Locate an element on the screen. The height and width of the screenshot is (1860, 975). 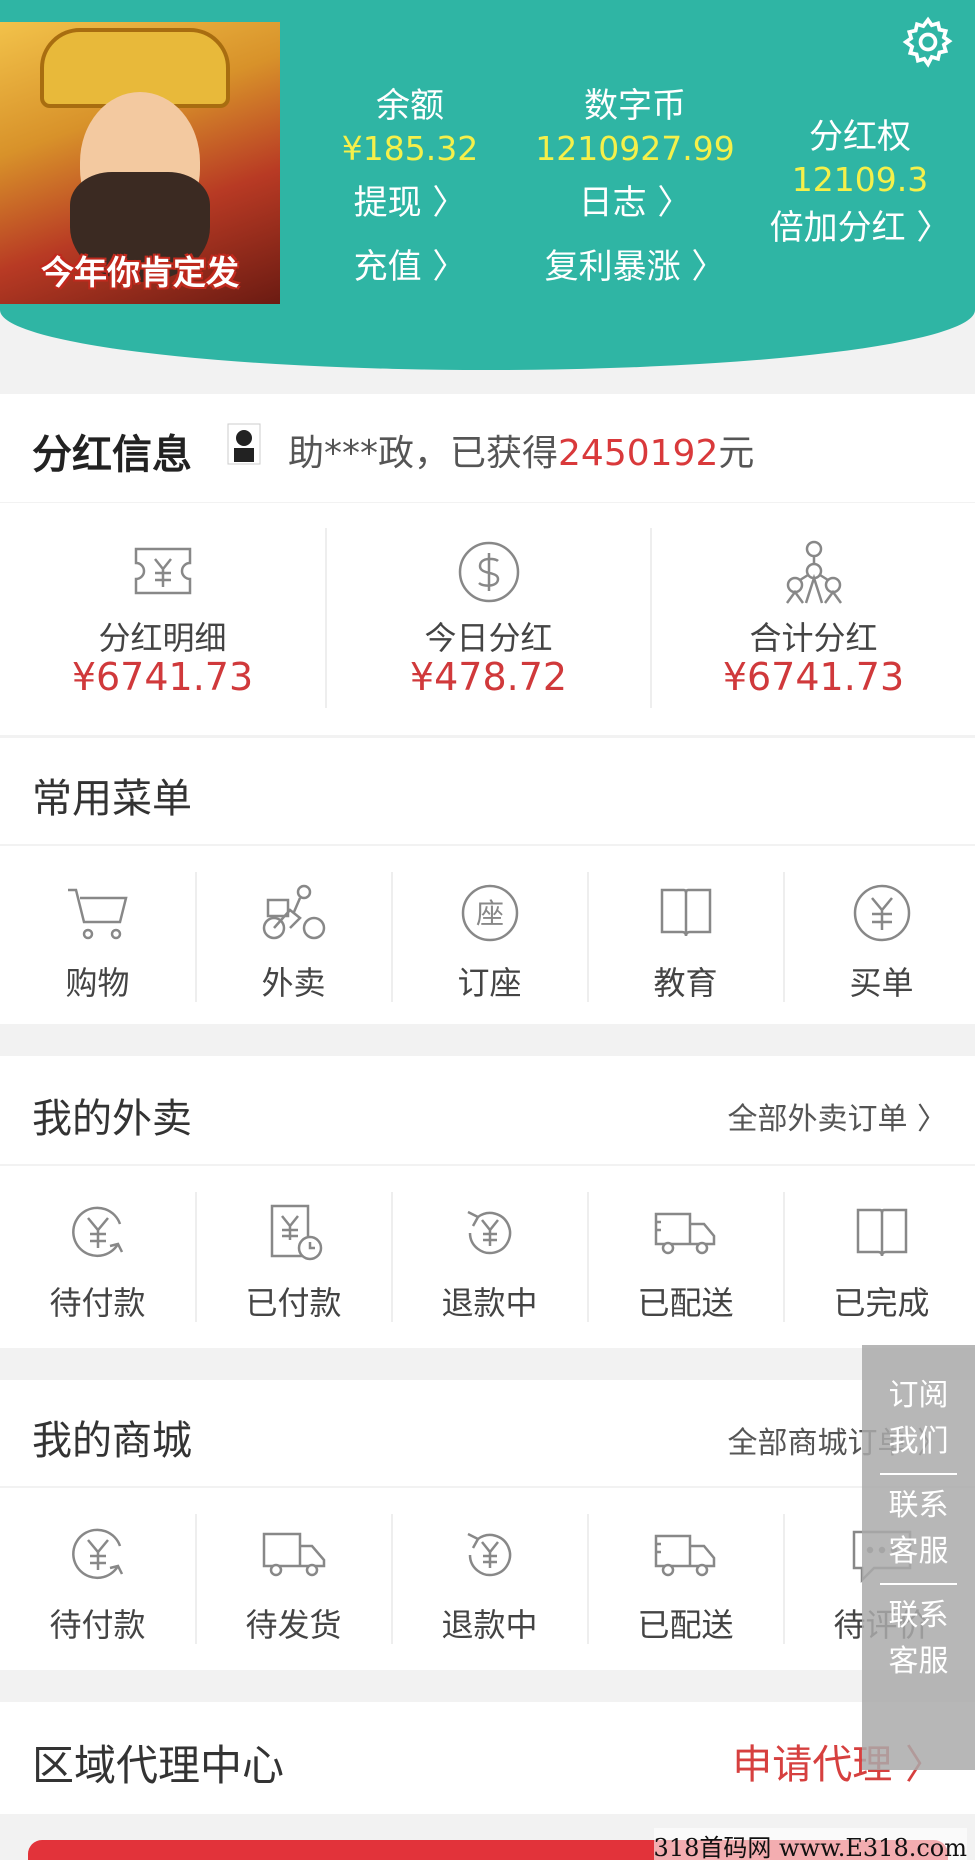
dividend-detail-card: 分红明细 ¥6741.73 is located at coordinates (162, 619).